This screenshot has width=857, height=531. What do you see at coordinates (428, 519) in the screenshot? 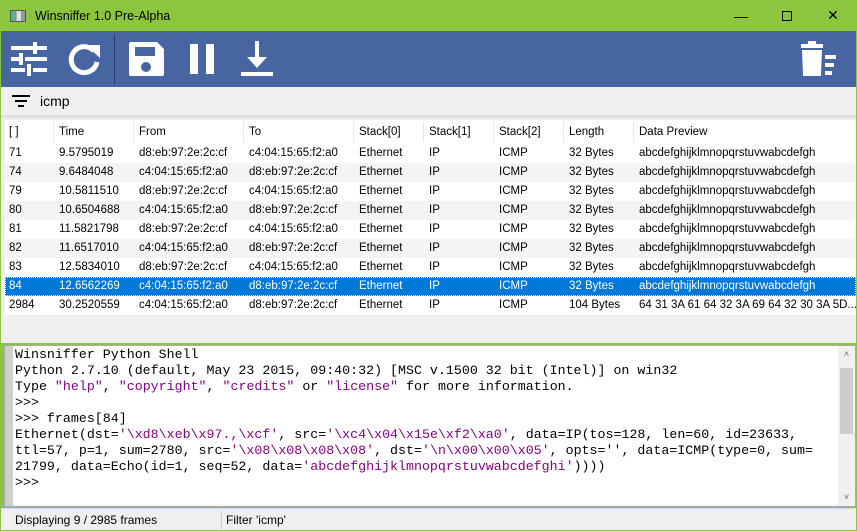
I see `status-bar: Displaying 9 / 2985 frames Filter 'icmp'` at bounding box center [428, 519].